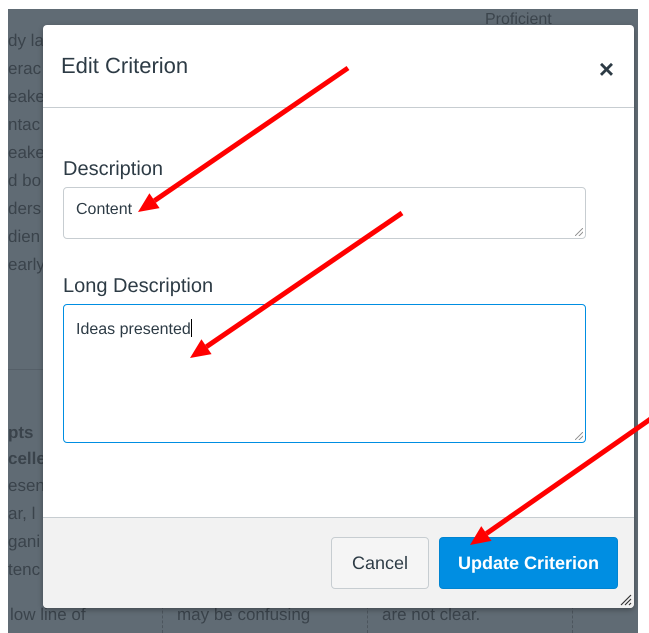 This screenshot has width=649, height=633. What do you see at coordinates (324, 213) in the screenshot?
I see `input-field: Content` at bounding box center [324, 213].